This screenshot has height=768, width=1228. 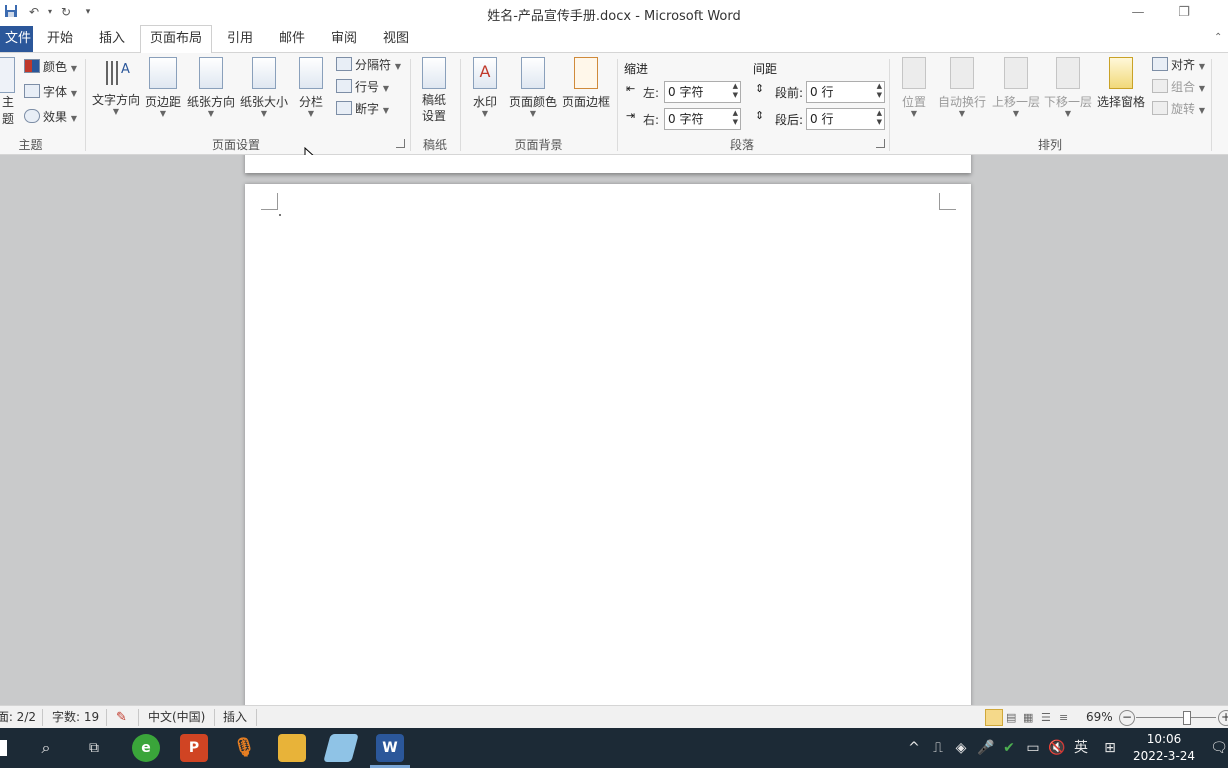 What do you see at coordinates (176, 39) in the screenshot?
I see `tab-page-layout: 页面布局` at bounding box center [176, 39].